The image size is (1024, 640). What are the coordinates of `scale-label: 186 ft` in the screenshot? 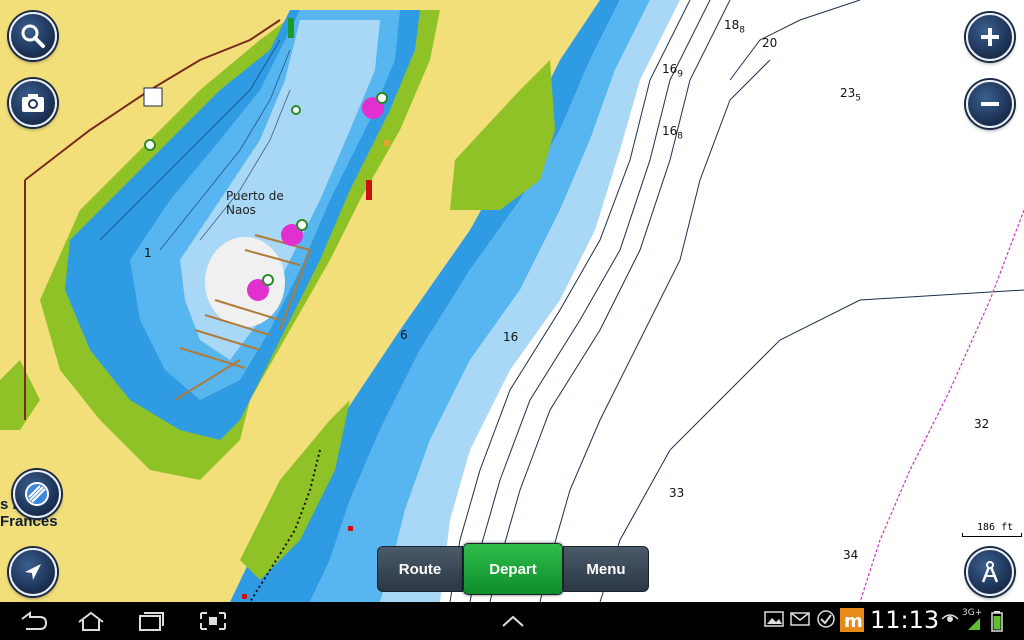 It's located at (995, 527).